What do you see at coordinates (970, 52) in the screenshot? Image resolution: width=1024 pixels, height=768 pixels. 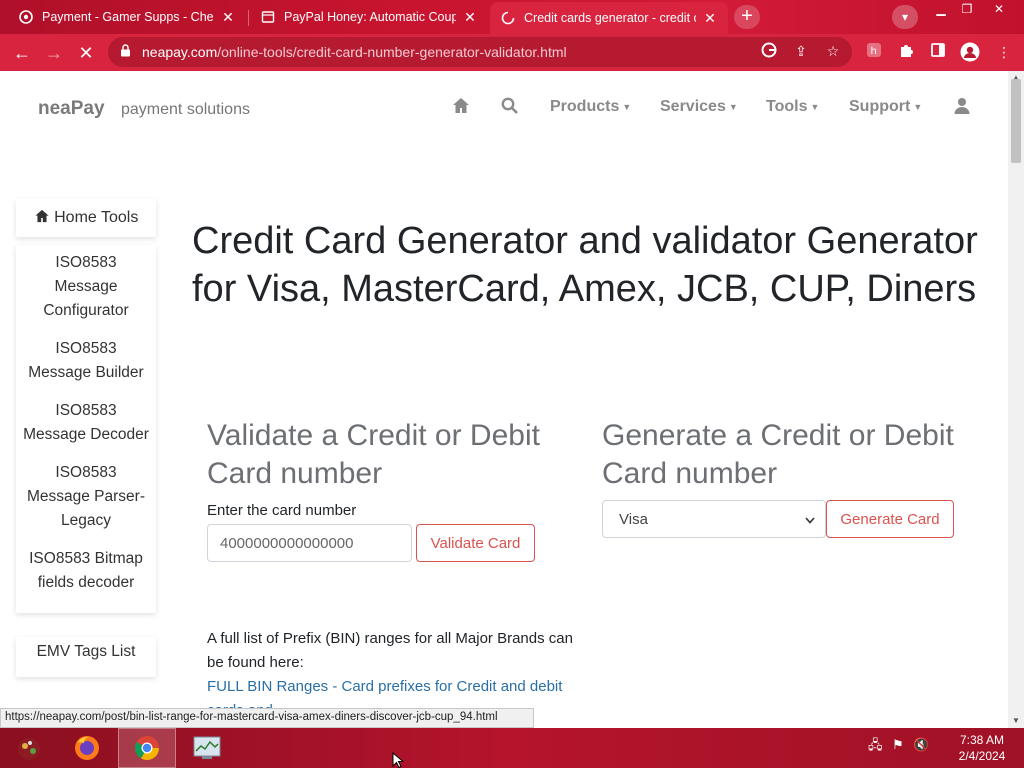 I see `profile-avatar-icon` at bounding box center [970, 52].